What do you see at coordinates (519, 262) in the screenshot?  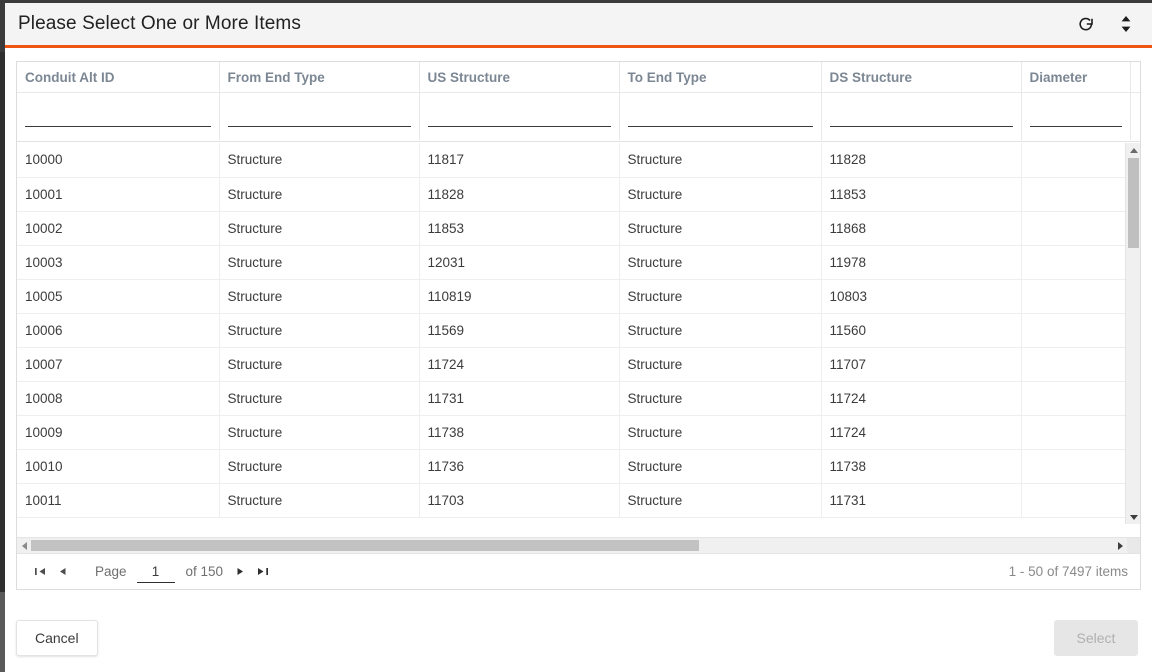 I see `cell-us-structure: 12031` at bounding box center [519, 262].